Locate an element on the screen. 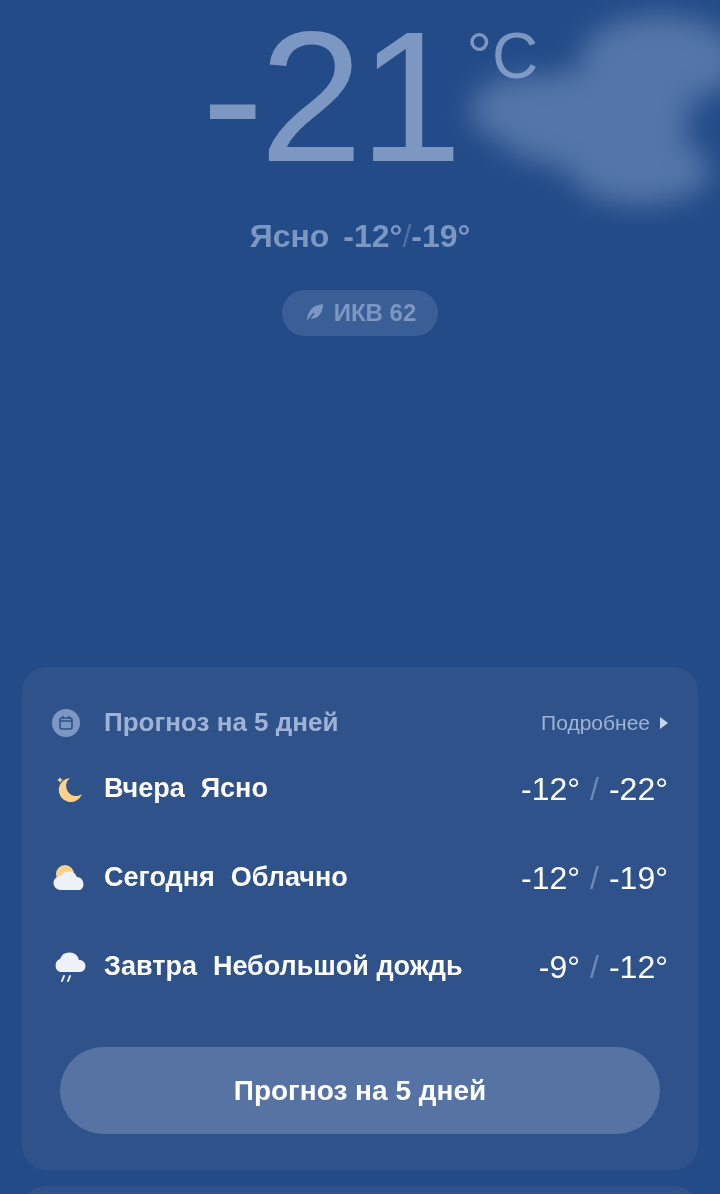 The height and width of the screenshot is (1194, 720). forecast-high: -9° is located at coordinates (559, 967).